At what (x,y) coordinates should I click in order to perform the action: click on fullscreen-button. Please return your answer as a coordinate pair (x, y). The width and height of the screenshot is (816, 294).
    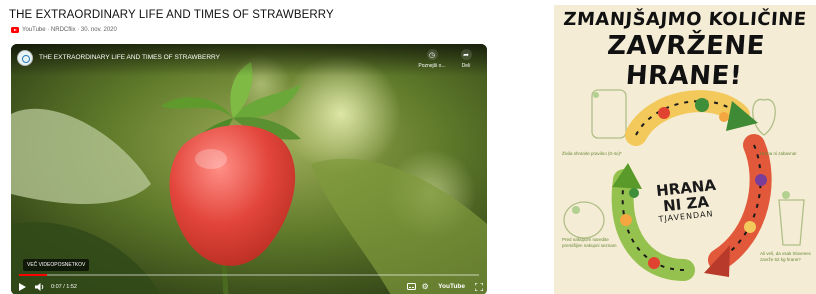
    Looking at the image, I should click on (479, 286).